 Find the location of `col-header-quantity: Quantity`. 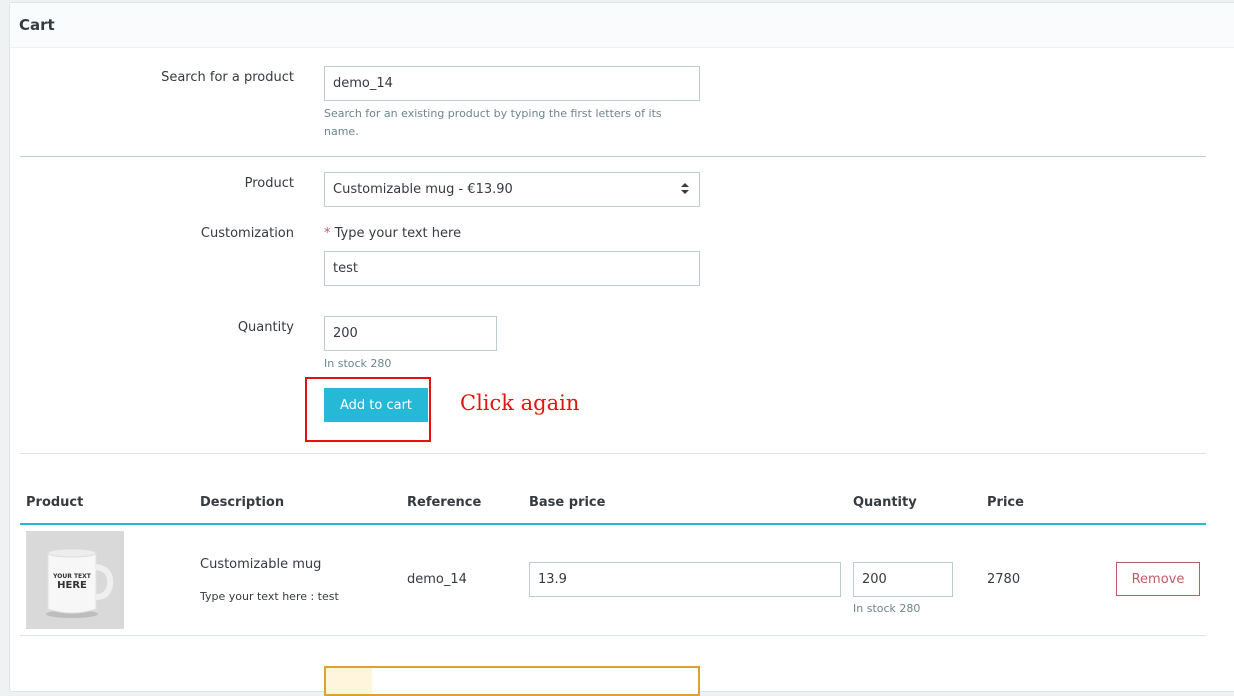

col-header-quantity: Quantity is located at coordinates (885, 502).